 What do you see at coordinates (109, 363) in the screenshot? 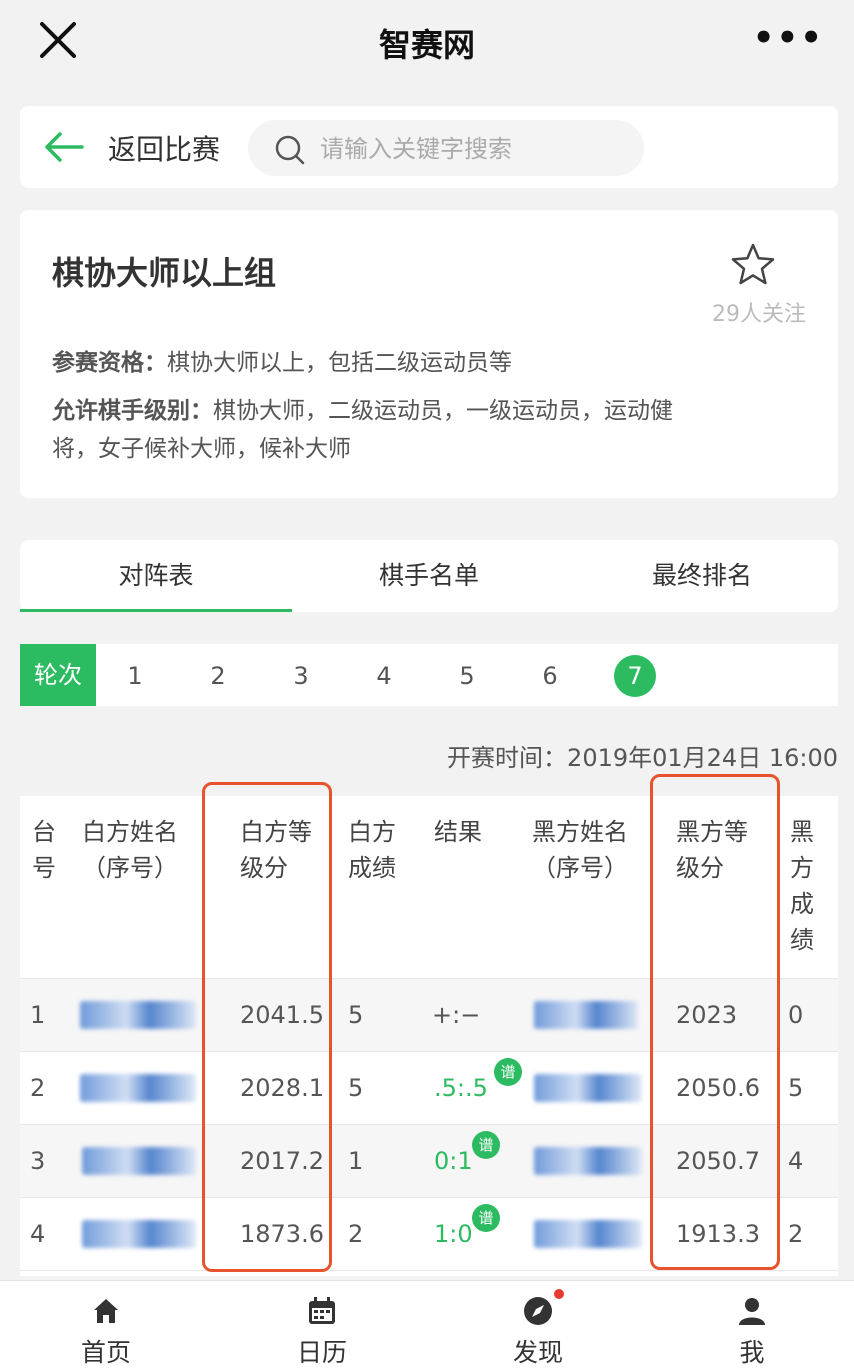
I see `qualification-key: 参赛资格：` at bounding box center [109, 363].